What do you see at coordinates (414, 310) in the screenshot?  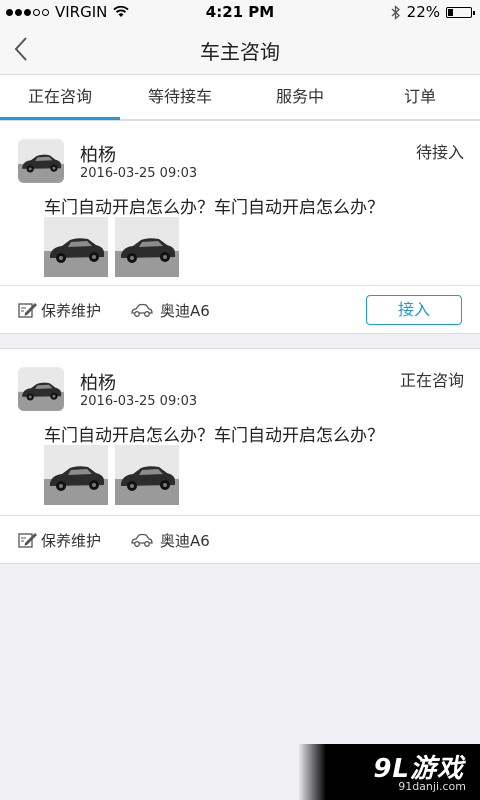 I see `accept-button: 接入` at bounding box center [414, 310].